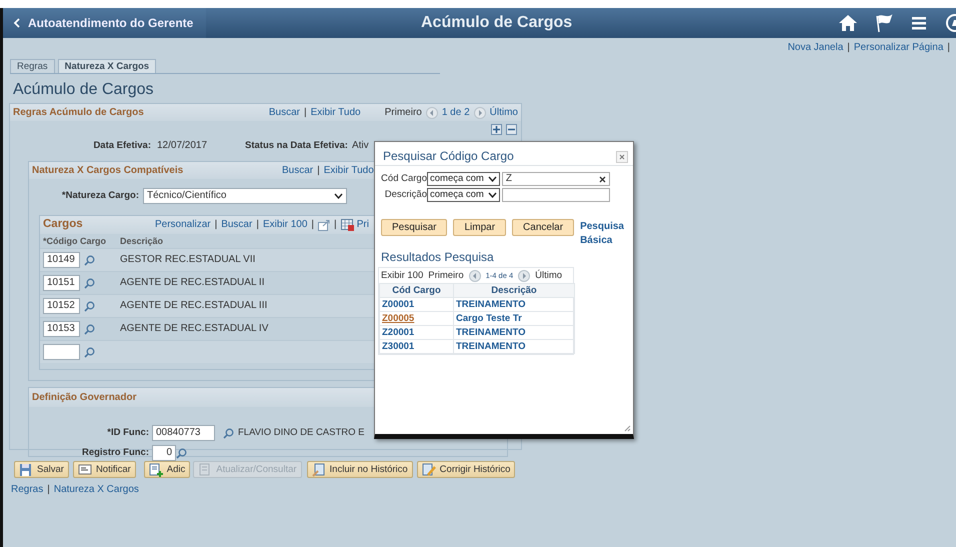 The width and height of the screenshot is (956, 547). Describe the element at coordinates (104, 23) in the screenshot. I see `back-button: Autoatendimento do Gerente` at that location.